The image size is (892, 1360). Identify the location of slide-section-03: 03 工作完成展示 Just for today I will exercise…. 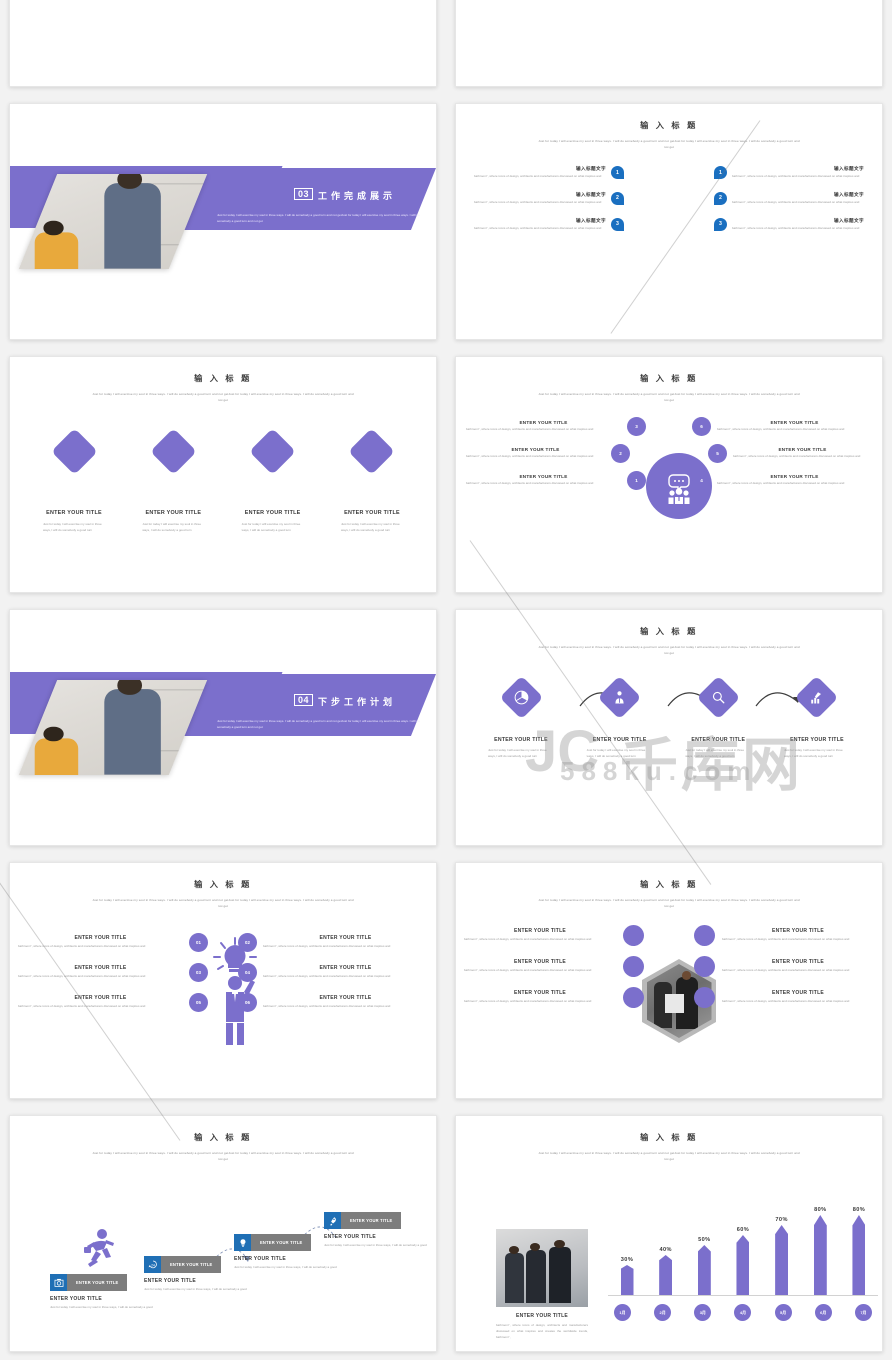
(223, 221).